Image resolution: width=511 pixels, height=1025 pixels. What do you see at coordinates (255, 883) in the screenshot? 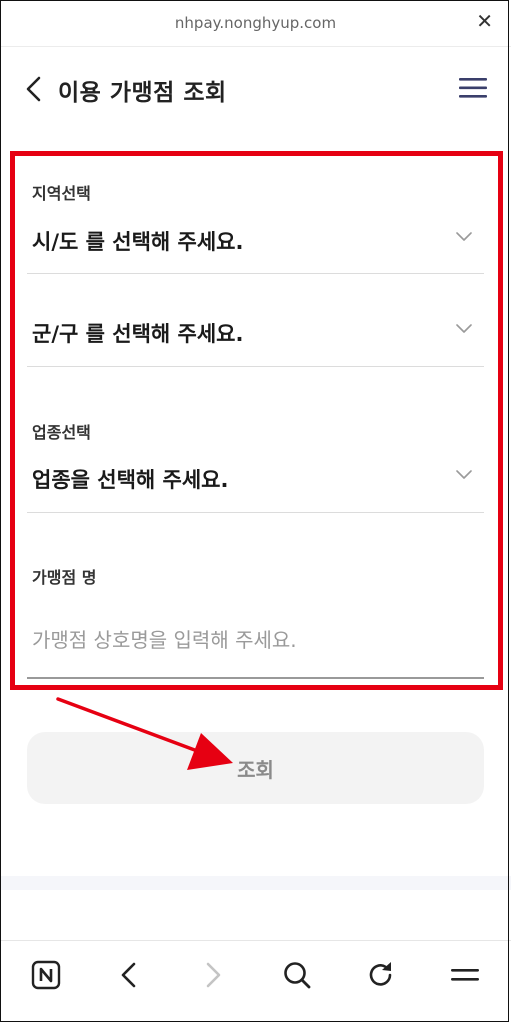
I see `section-separator` at bounding box center [255, 883].